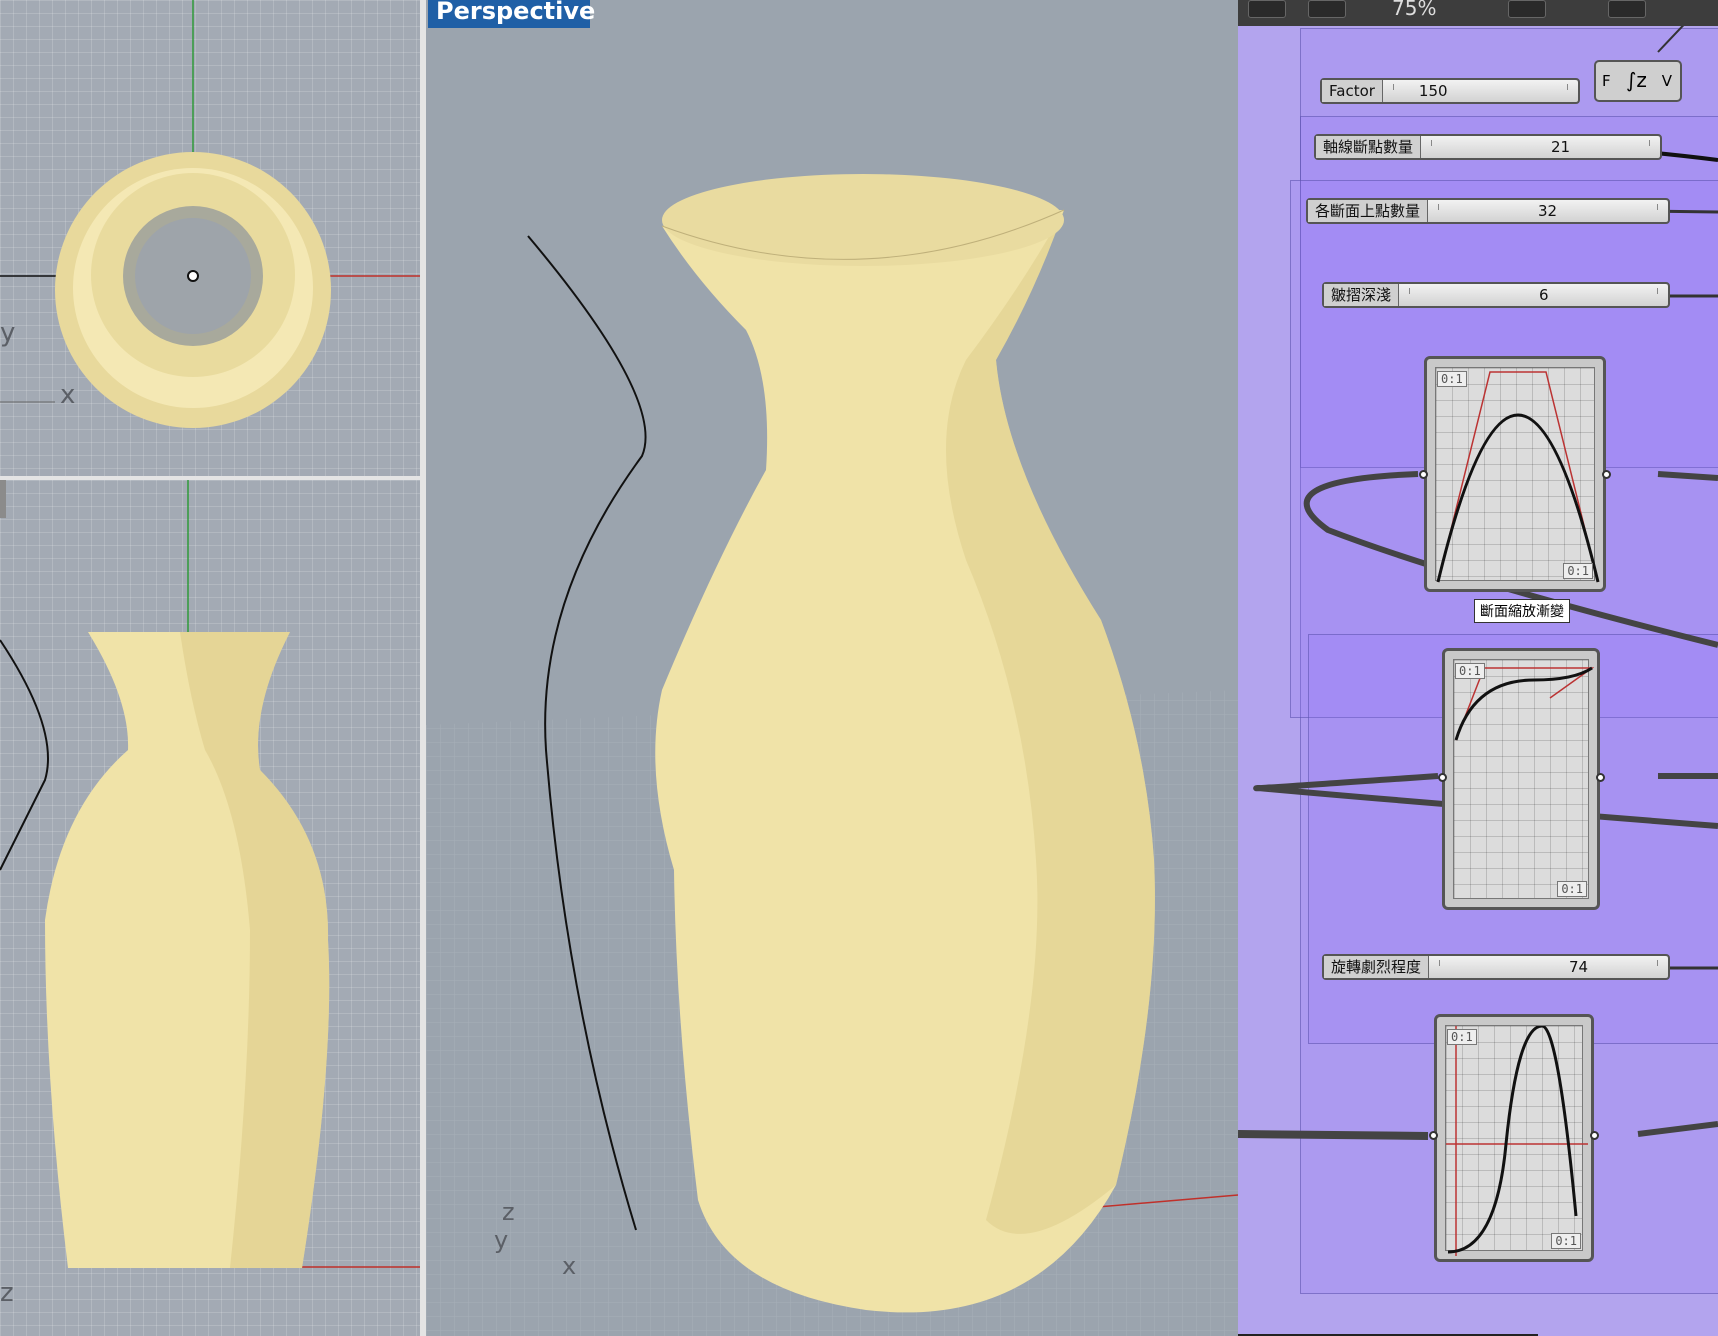 The height and width of the screenshot is (1336, 1718). I want to click on perspective-viewport-title: Perspective, so click(511, 14).